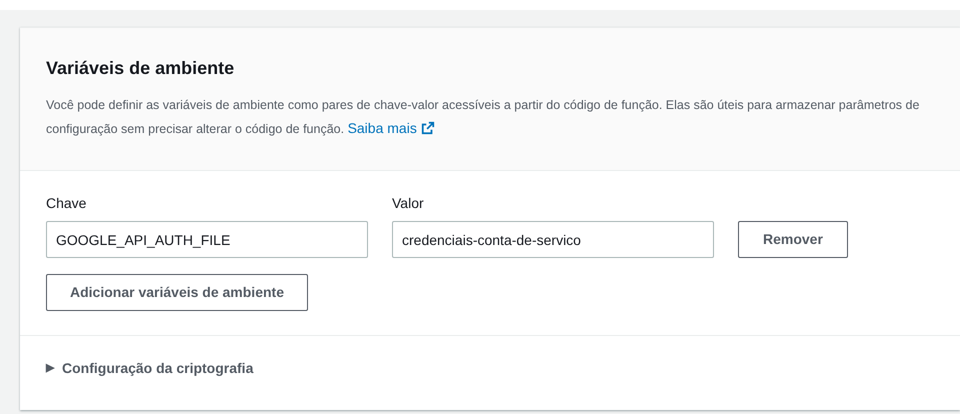 The image size is (960, 414). I want to click on column-label: Chave, so click(67, 203).